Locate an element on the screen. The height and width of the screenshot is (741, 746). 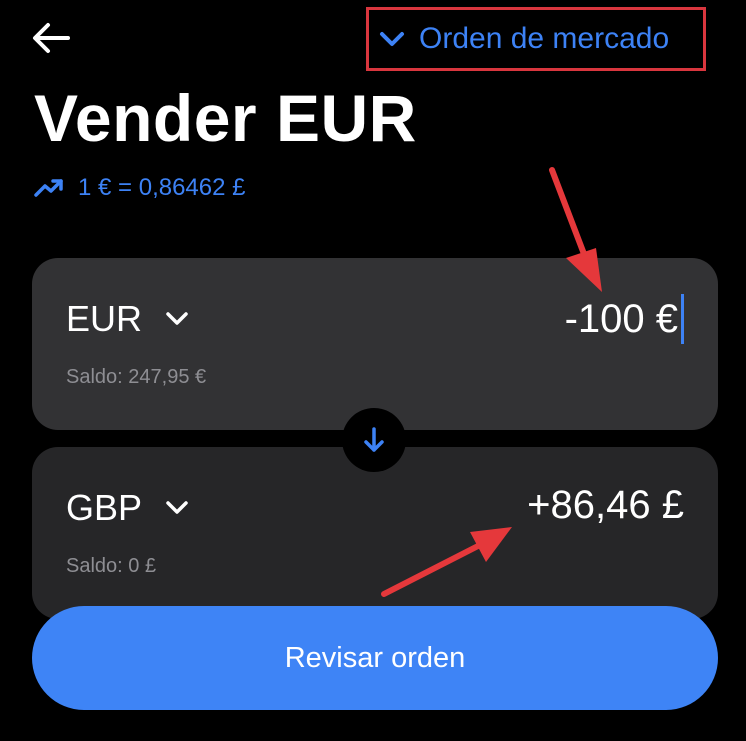
exchange-rate: 1 € = 0,86462 £ is located at coordinates (139, 188).